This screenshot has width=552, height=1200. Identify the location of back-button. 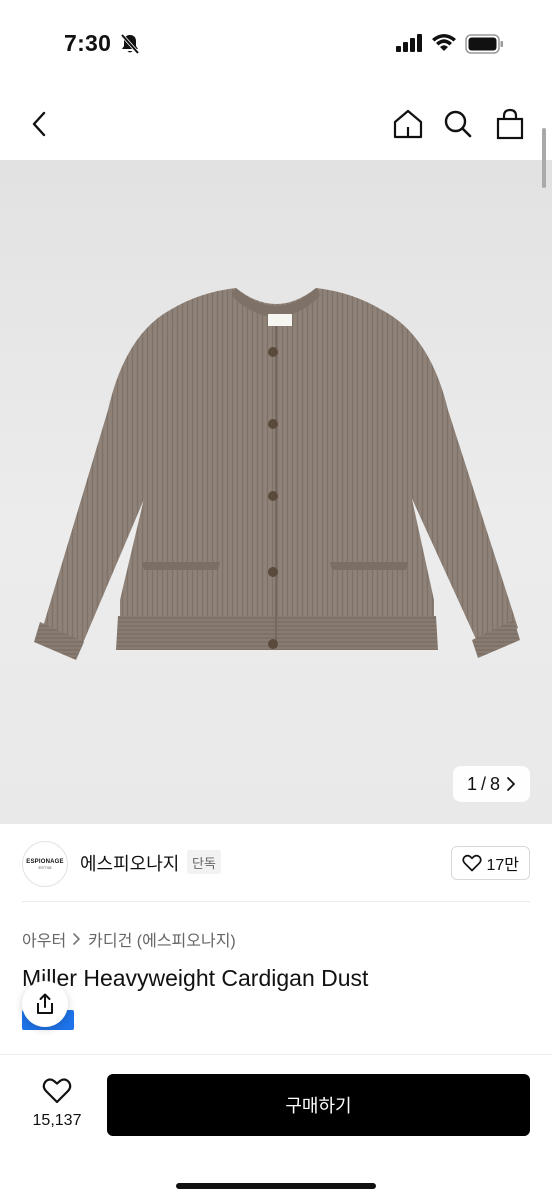
(40, 124).